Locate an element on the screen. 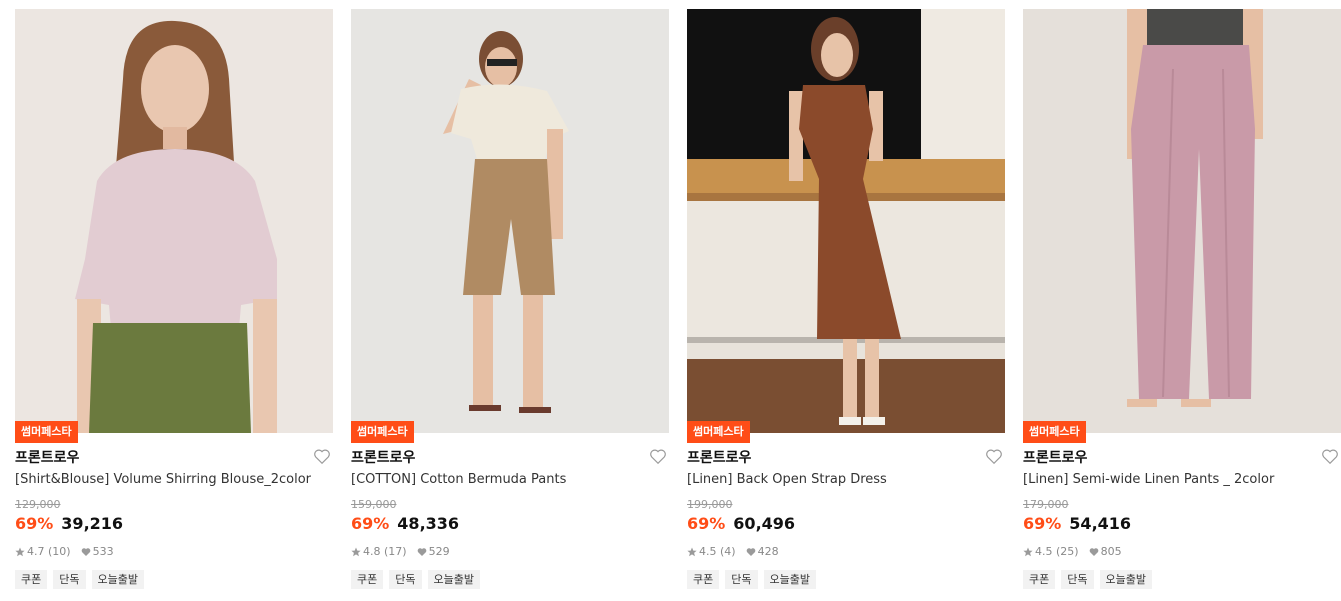  rating-row: 4.5 (4) 428 is located at coordinates (733, 551).